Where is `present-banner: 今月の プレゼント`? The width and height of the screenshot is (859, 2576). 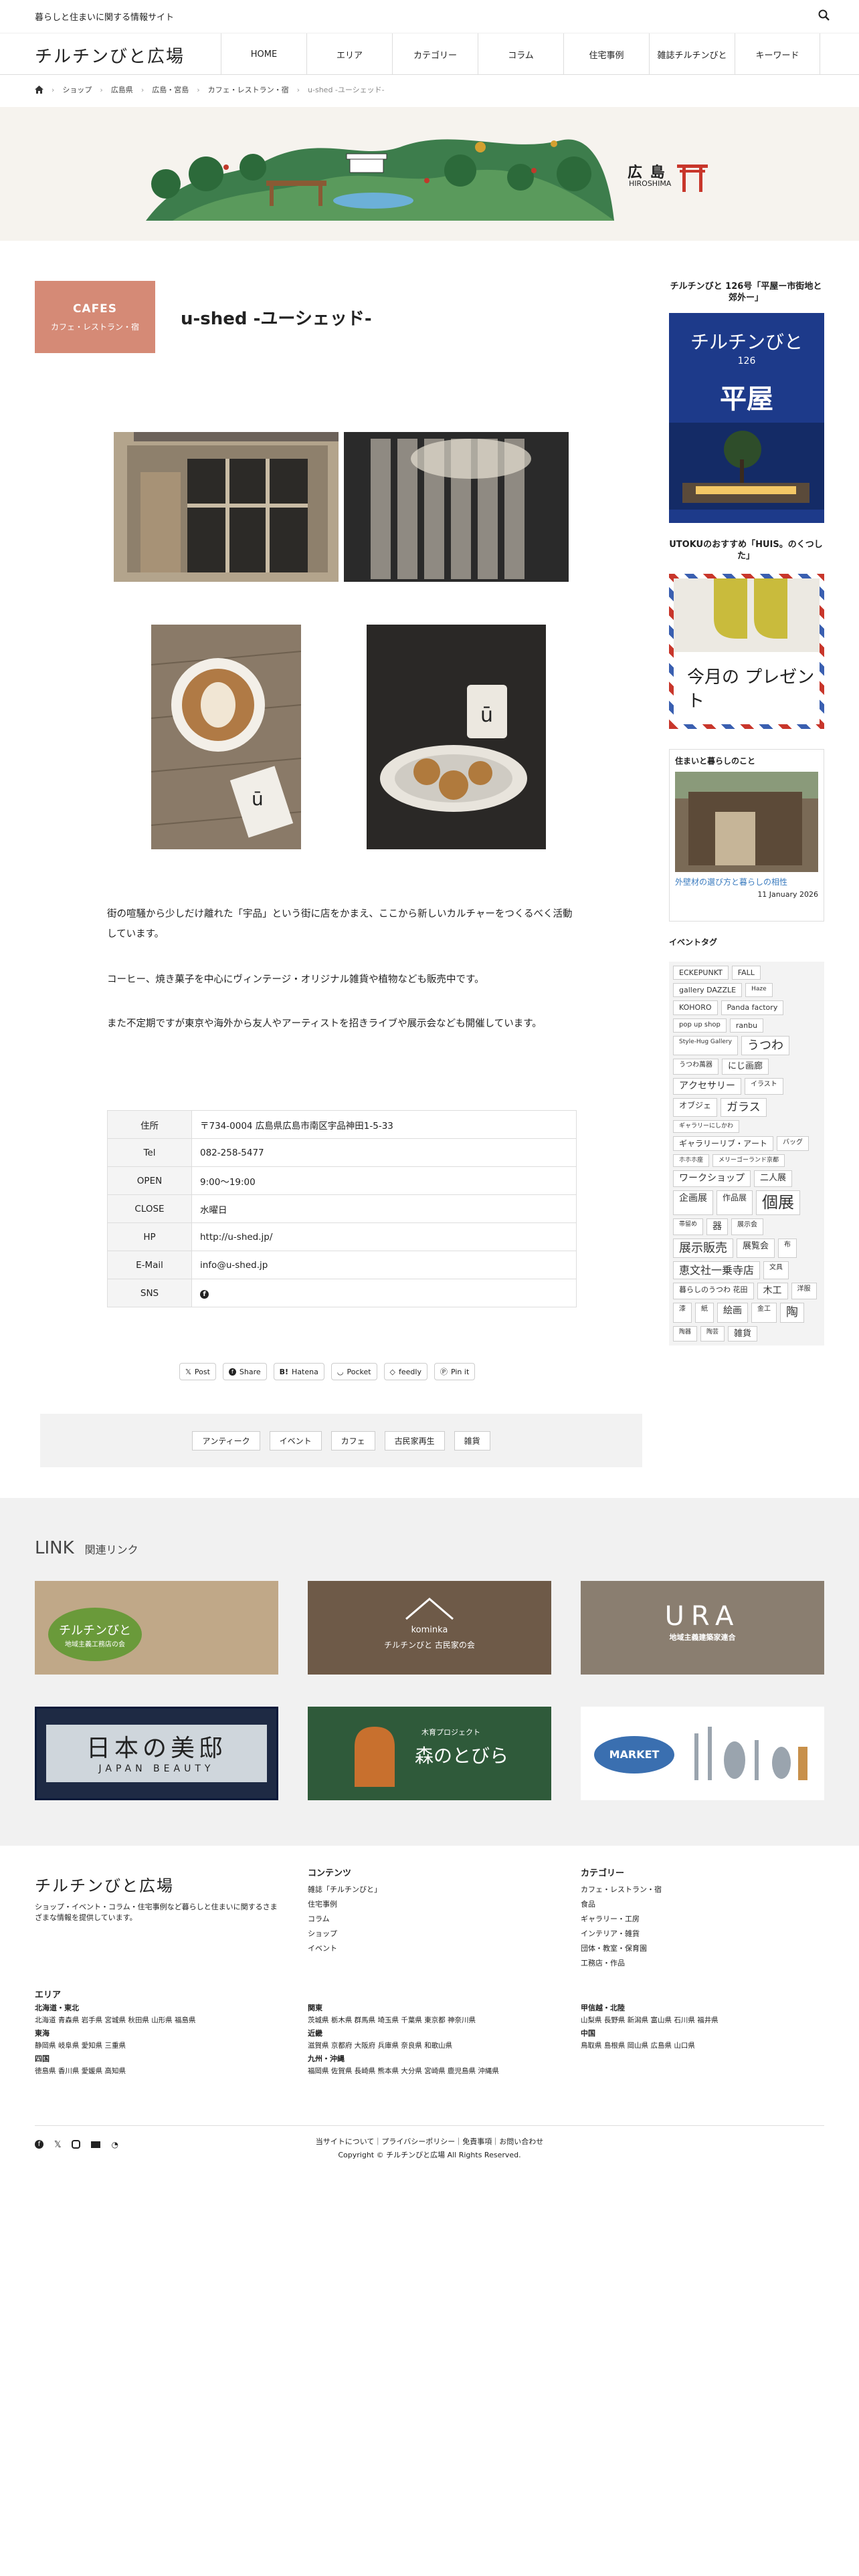 present-banner: 今月の プレゼント is located at coordinates (747, 652).